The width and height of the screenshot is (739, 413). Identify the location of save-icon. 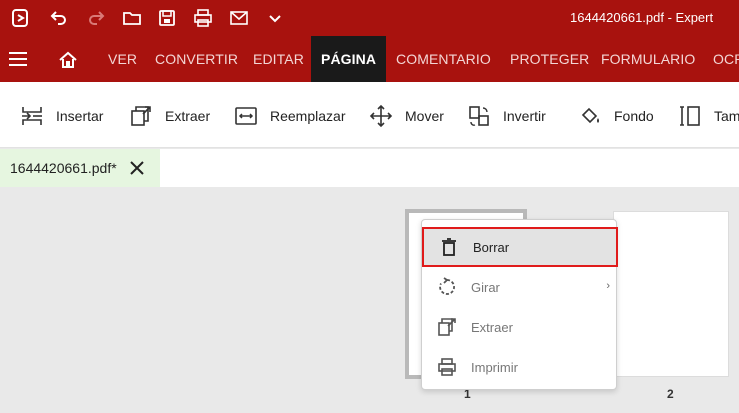
(167, 18).